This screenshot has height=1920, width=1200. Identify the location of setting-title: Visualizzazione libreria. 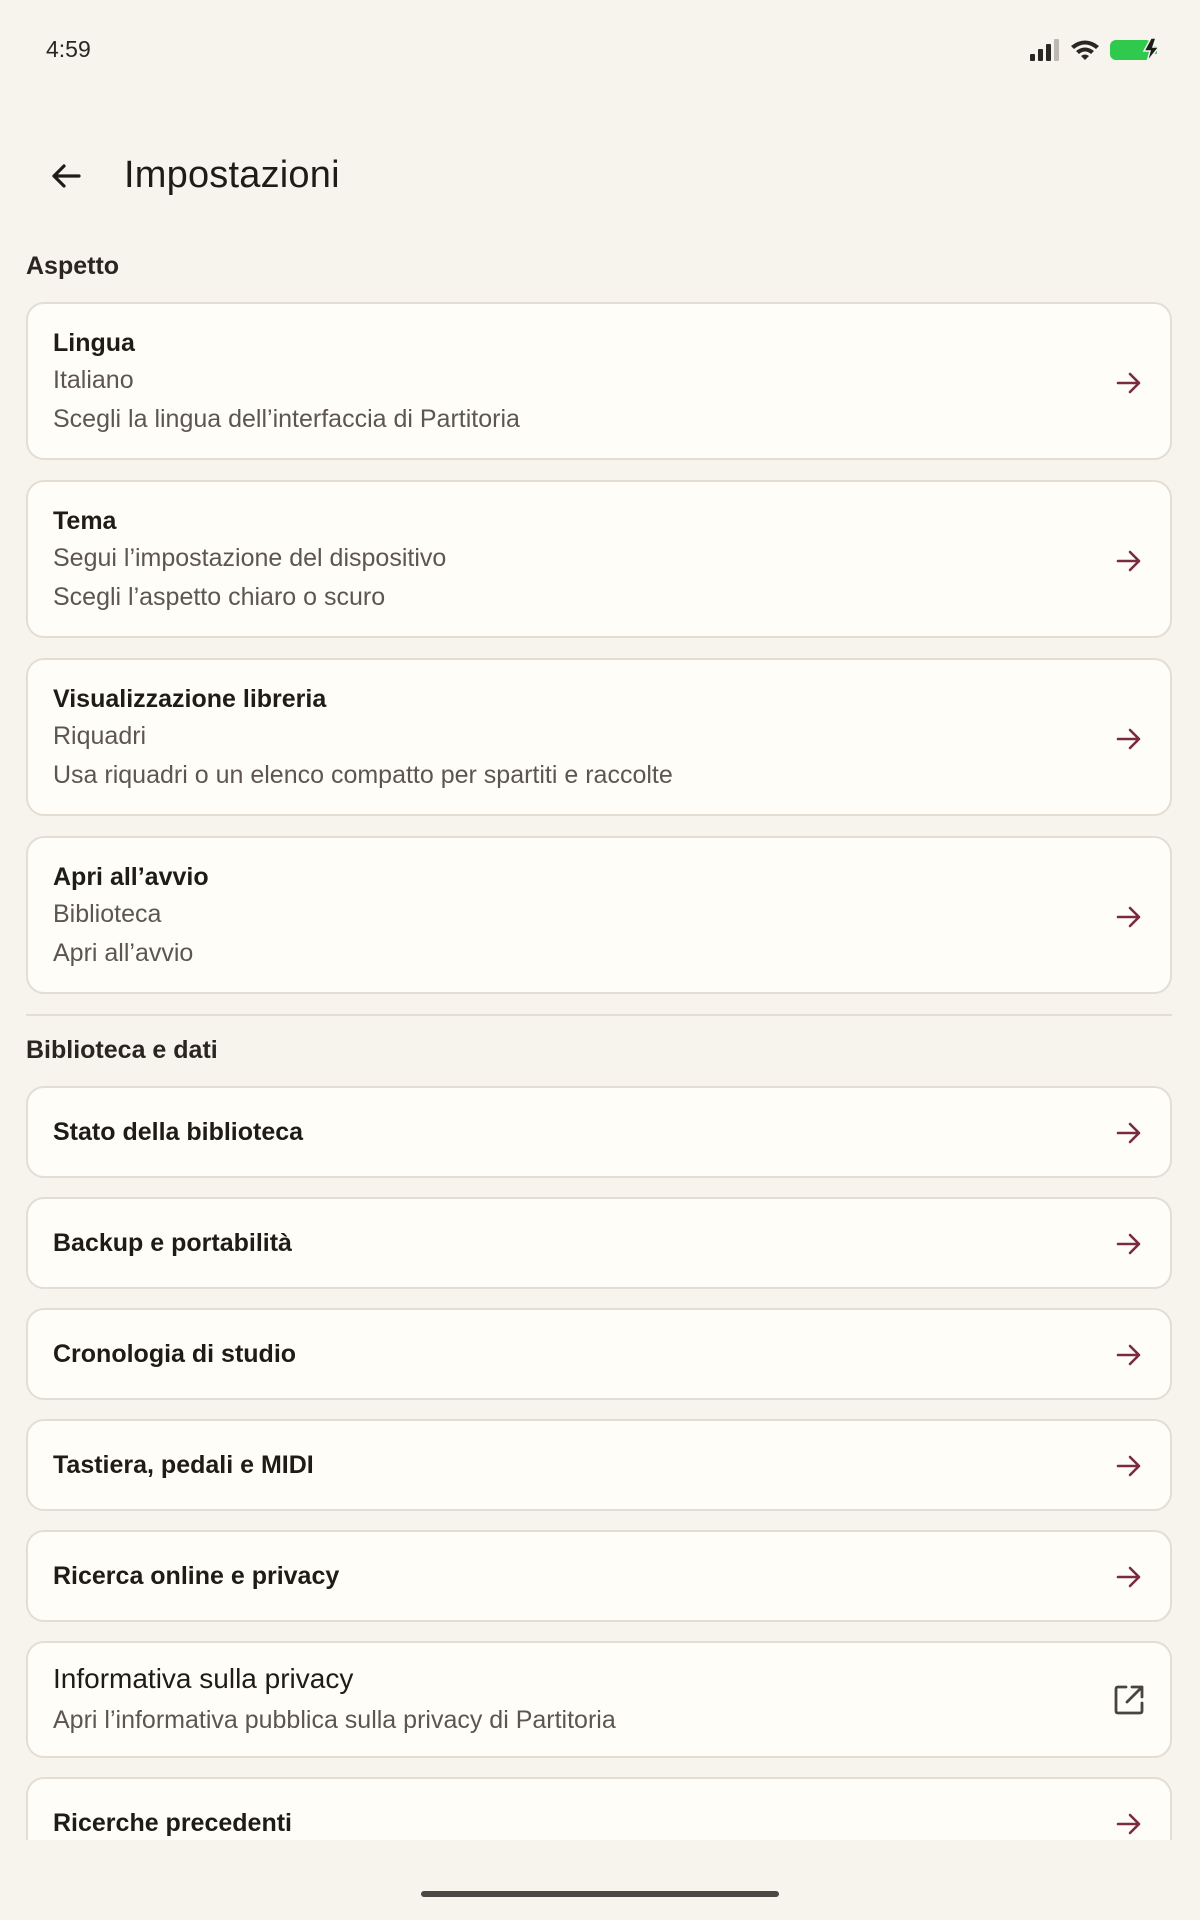
(190, 699).